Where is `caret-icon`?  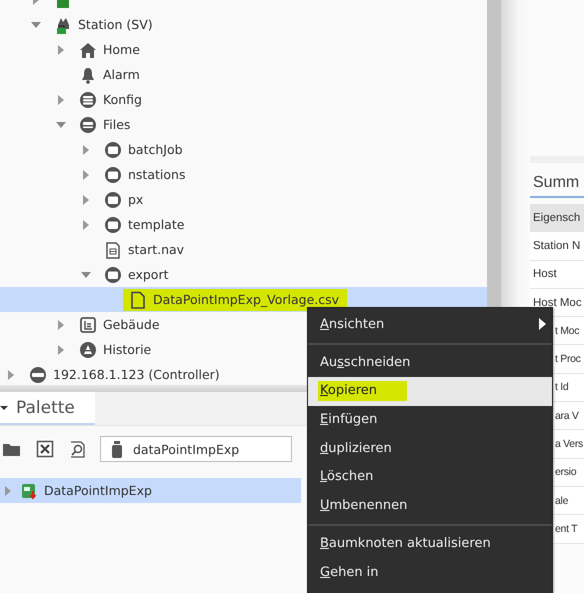 caret-icon is located at coordinates (4, 408).